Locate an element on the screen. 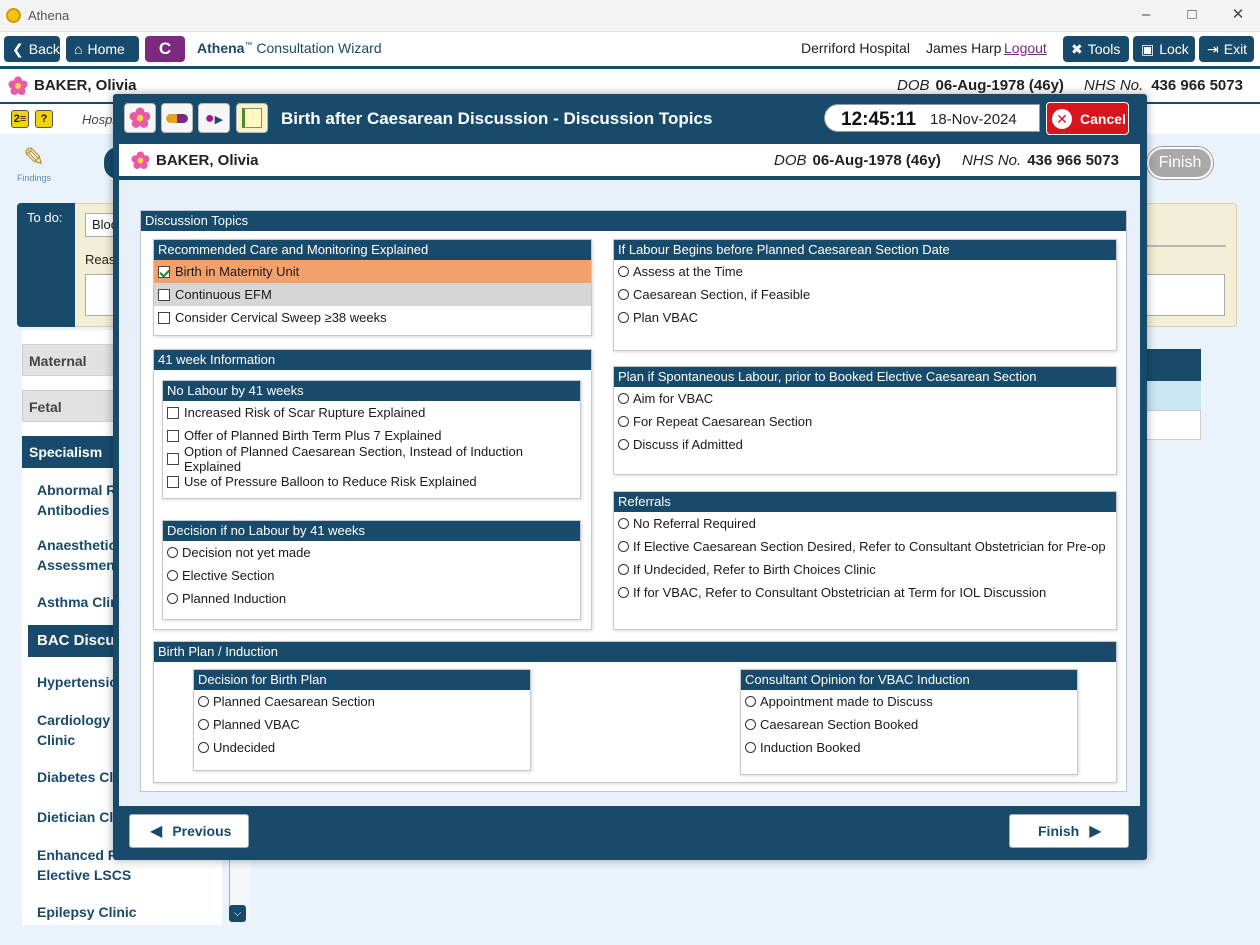 Image resolution: width=1260 pixels, height=945 pixels. radio-decision-not-made: Decision not yet made is located at coordinates (371, 552).